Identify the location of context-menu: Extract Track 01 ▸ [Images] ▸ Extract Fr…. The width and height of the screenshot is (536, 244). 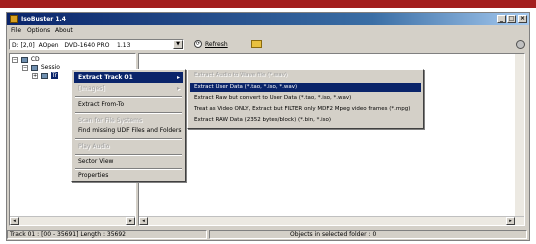
(128, 125).